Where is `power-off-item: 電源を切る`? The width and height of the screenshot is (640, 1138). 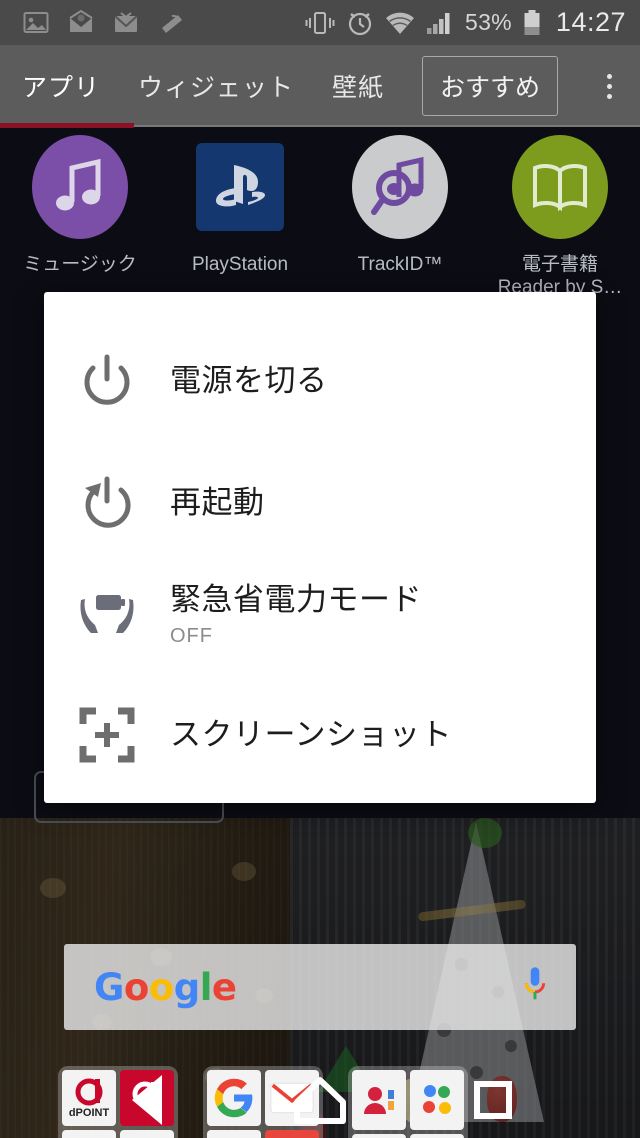 power-off-item: 電源を切る is located at coordinates (320, 381).